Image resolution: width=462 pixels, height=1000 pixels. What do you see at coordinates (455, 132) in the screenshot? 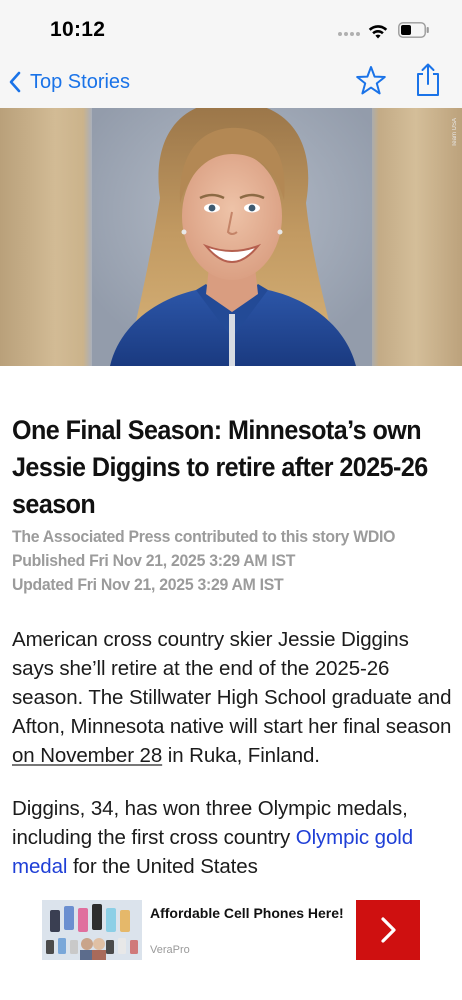
I see `photo-credit: Team USA` at bounding box center [455, 132].